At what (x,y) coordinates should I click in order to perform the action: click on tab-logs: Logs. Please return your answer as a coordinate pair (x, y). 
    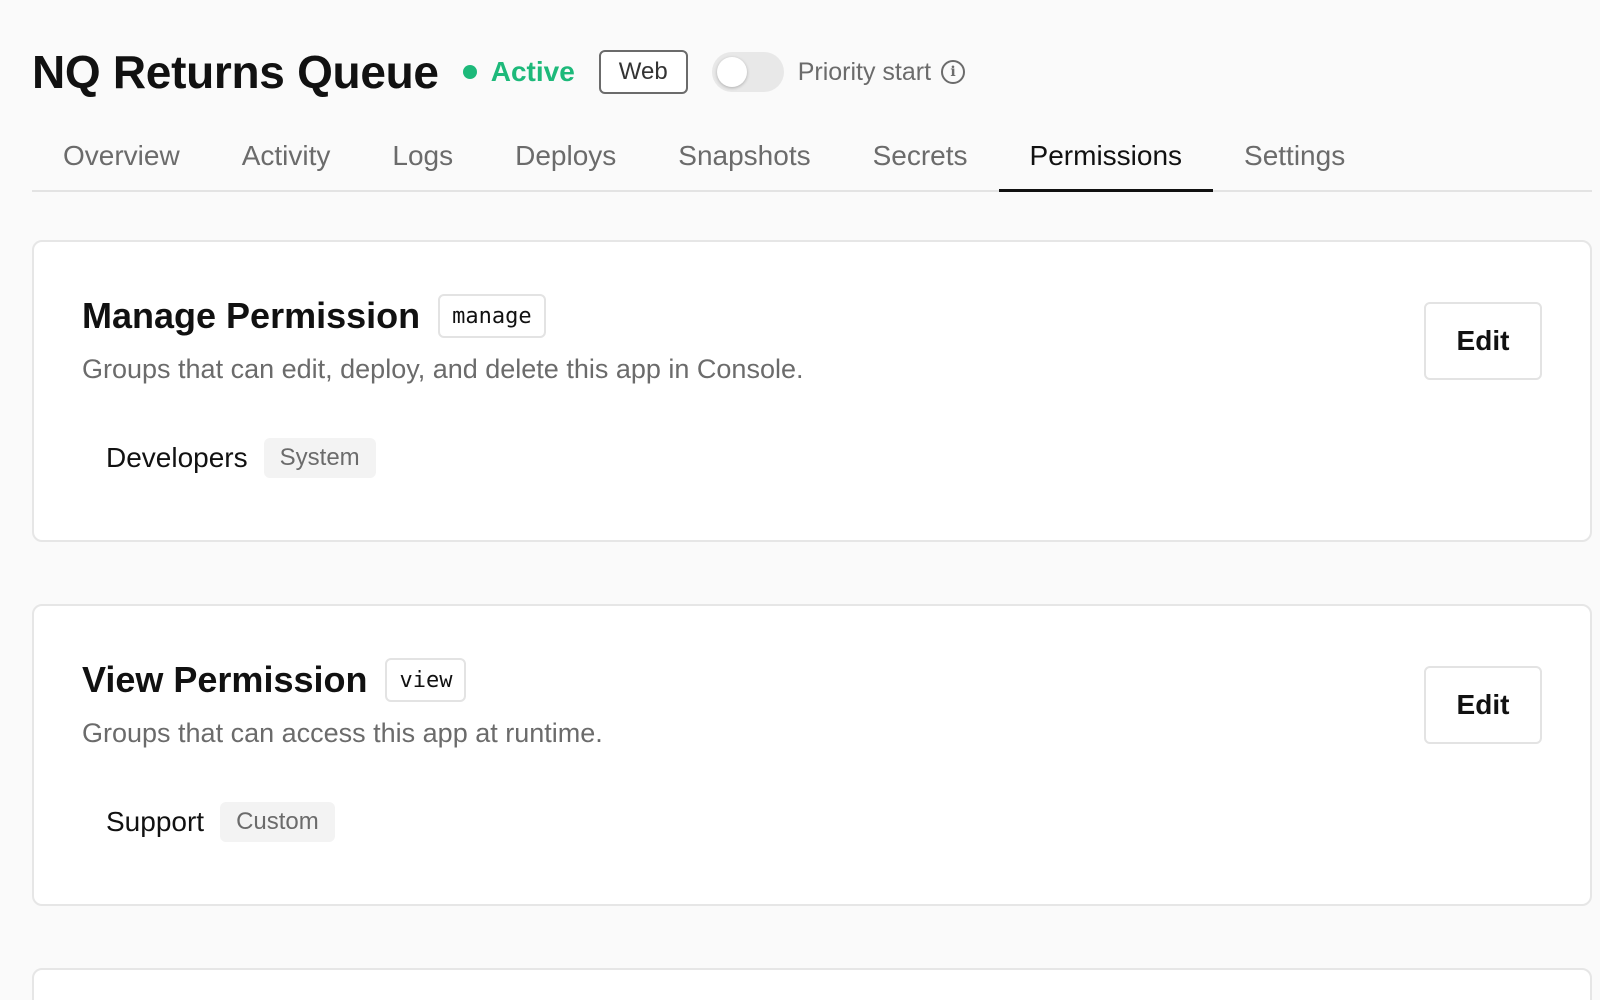
    Looking at the image, I should click on (422, 156).